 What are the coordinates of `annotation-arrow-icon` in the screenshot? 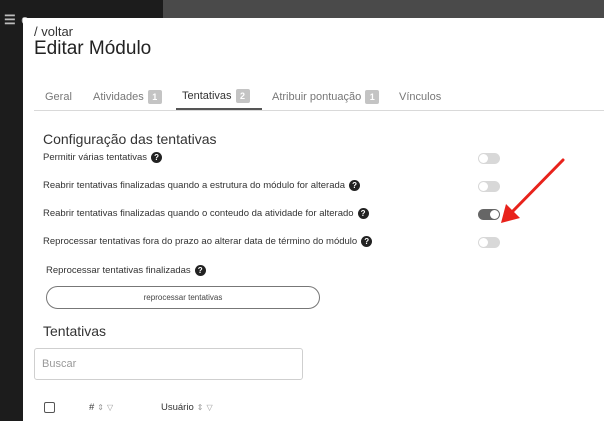 It's located at (533, 190).